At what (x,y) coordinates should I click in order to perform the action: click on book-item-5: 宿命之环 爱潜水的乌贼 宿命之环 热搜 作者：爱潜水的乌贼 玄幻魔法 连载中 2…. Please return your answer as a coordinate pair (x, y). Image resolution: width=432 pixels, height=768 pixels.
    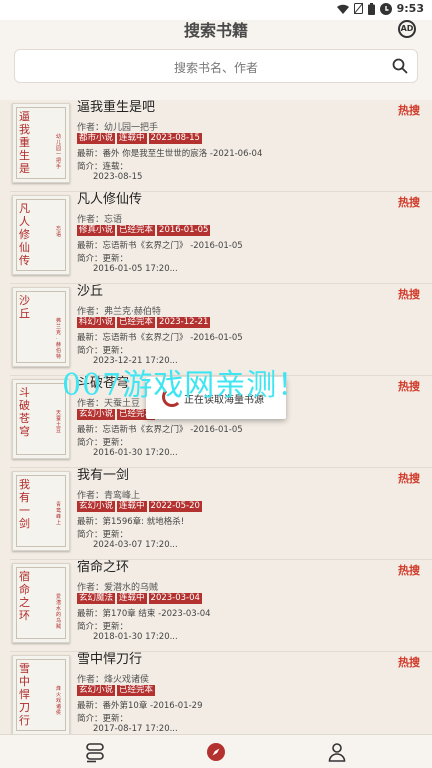
    Looking at the image, I should click on (216, 606).